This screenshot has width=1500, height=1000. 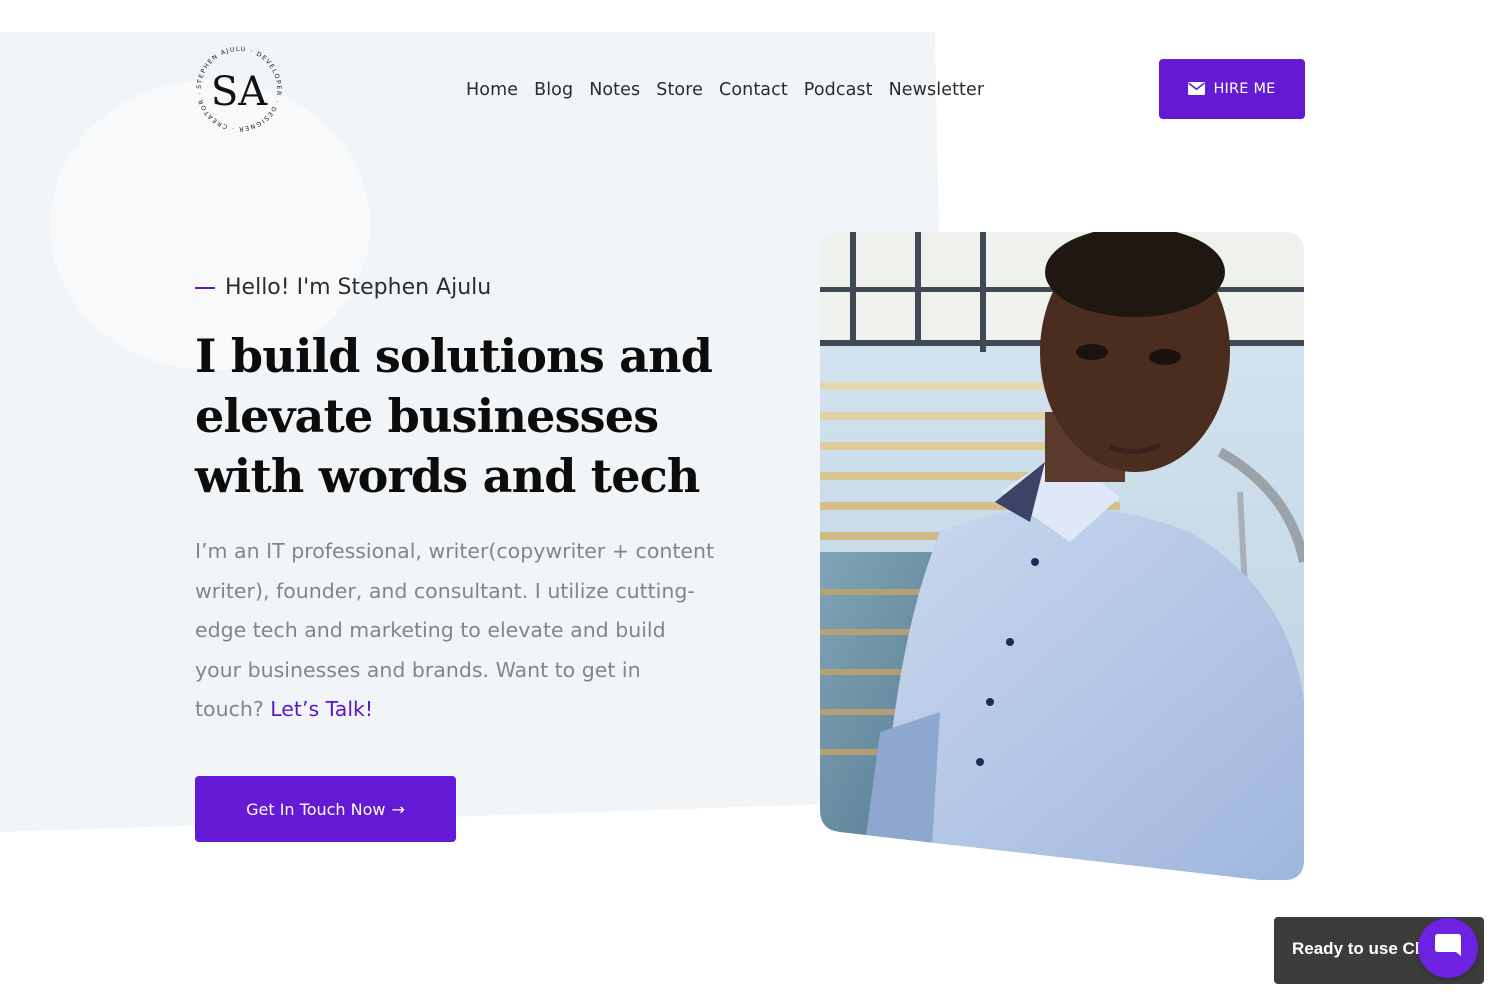 I want to click on envelope-icon, so click(x=1197, y=89).